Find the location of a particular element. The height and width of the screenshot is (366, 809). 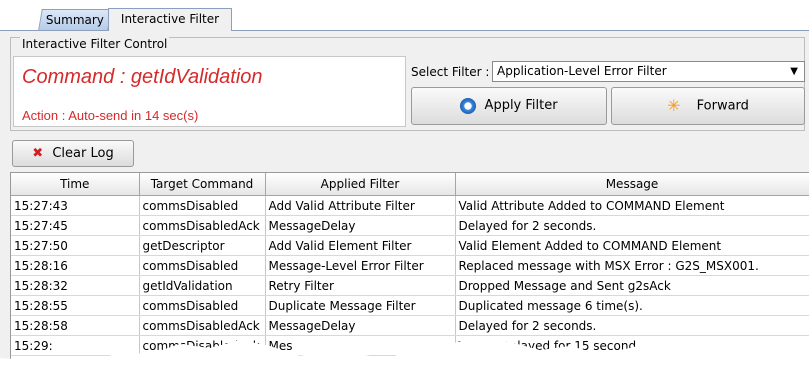

select-filter-label: Select Filter : is located at coordinates (450, 72).